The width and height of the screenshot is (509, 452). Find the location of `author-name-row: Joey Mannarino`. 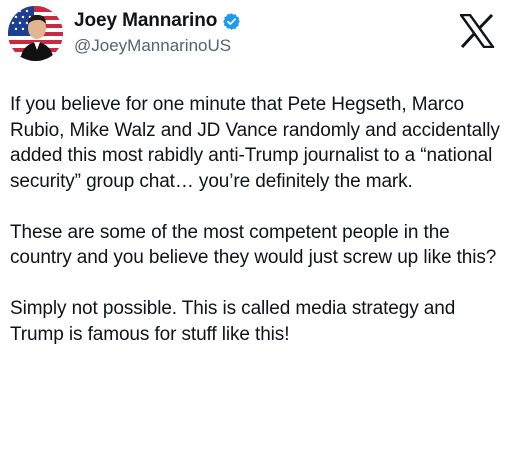

author-name-row: Joey Mannarino is located at coordinates (157, 21).